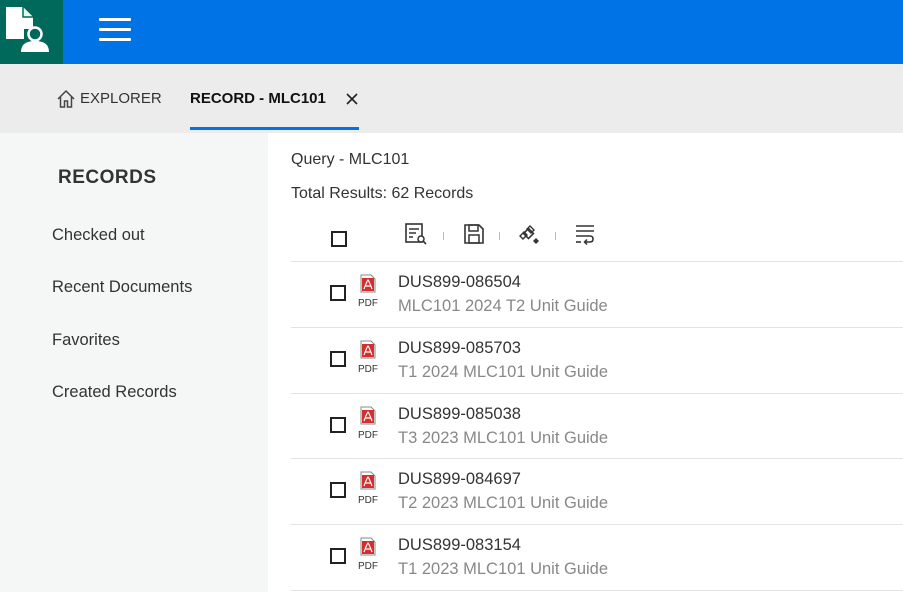  I want to click on select-all-checkbox, so click(339, 239).